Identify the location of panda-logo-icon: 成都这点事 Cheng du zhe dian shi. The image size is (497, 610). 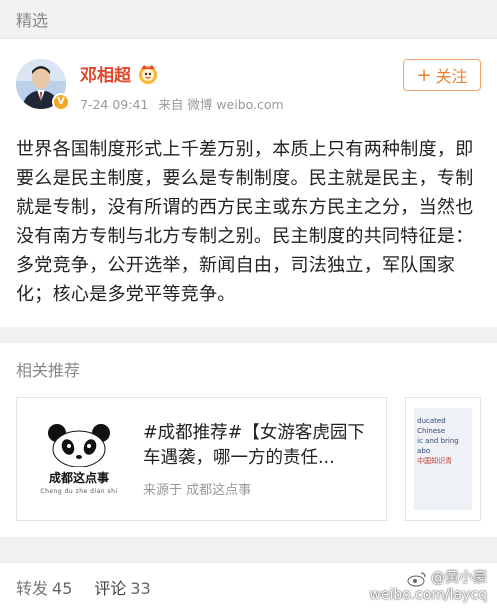
(79, 459).